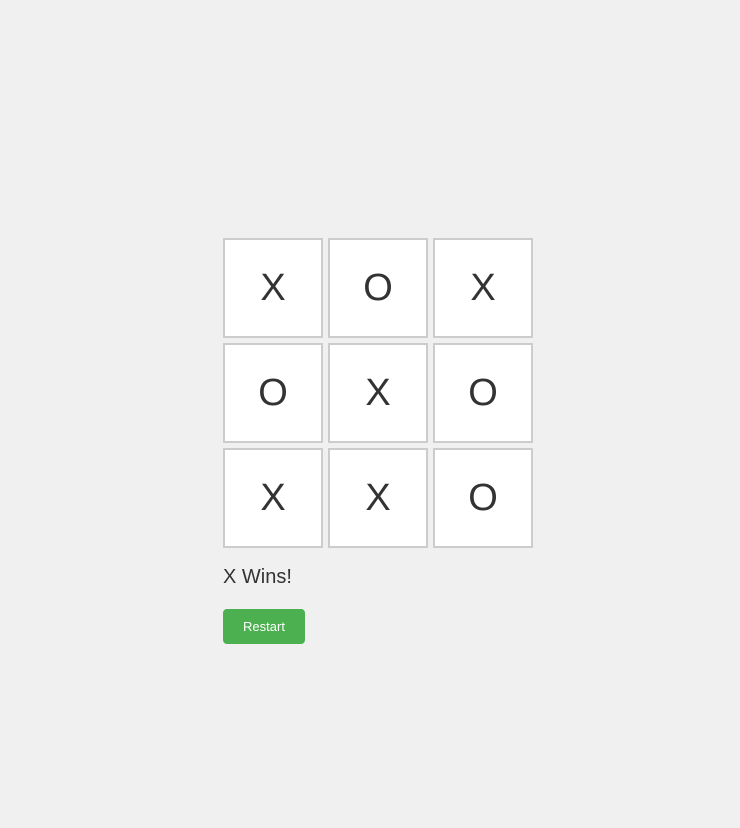 The image size is (740, 828). What do you see at coordinates (273, 288) in the screenshot?
I see `board-cell-1: X` at bounding box center [273, 288].